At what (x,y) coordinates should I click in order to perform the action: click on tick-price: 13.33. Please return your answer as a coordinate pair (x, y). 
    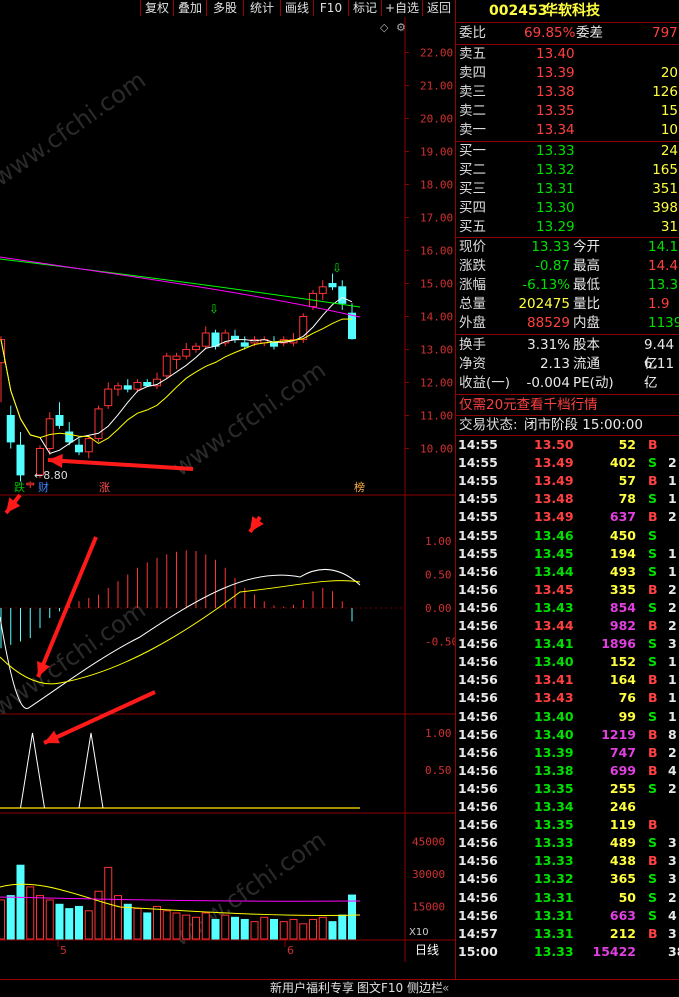
    Looking at the image, I should click on (554, 951).